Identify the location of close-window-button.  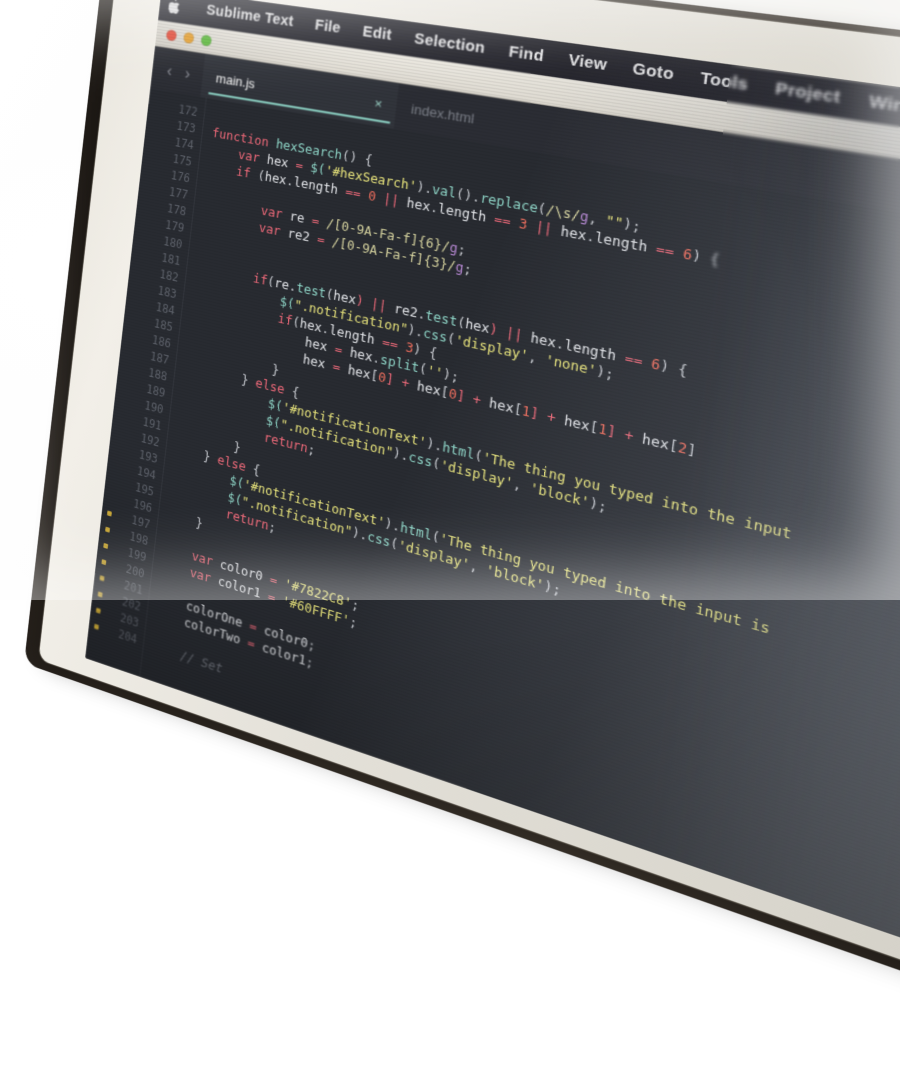
(171, 34).